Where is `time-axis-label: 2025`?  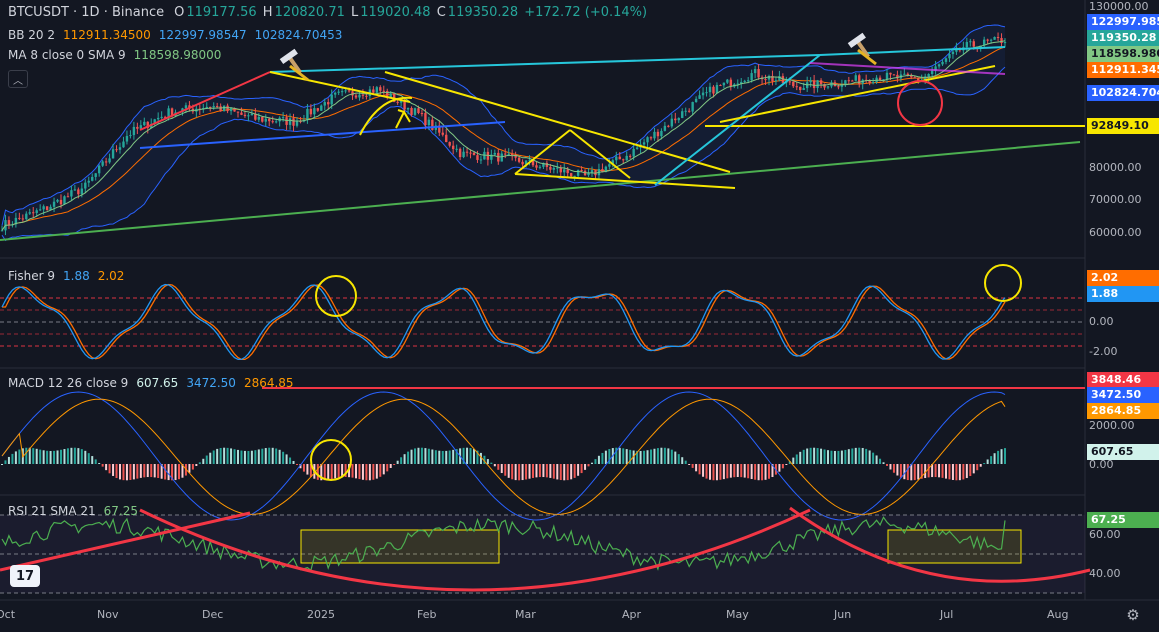
time-axis-label: 2025 is located at coordinates (321, 614).